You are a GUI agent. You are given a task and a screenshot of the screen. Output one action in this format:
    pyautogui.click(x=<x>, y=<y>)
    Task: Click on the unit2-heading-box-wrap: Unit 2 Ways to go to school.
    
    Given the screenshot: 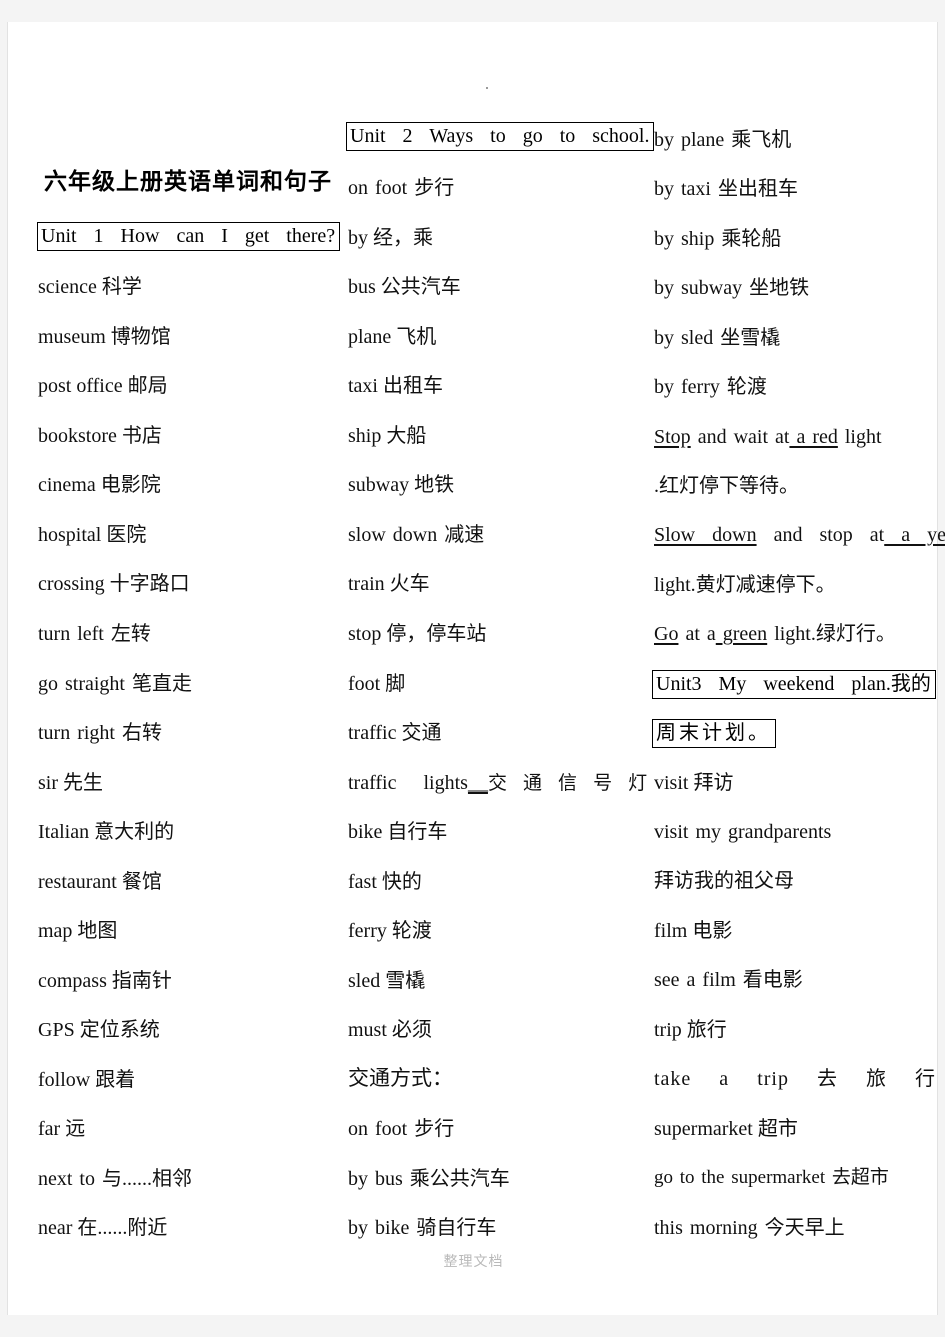 What is the action you would take?
    pyautogui.click(x=500, y=136)
    